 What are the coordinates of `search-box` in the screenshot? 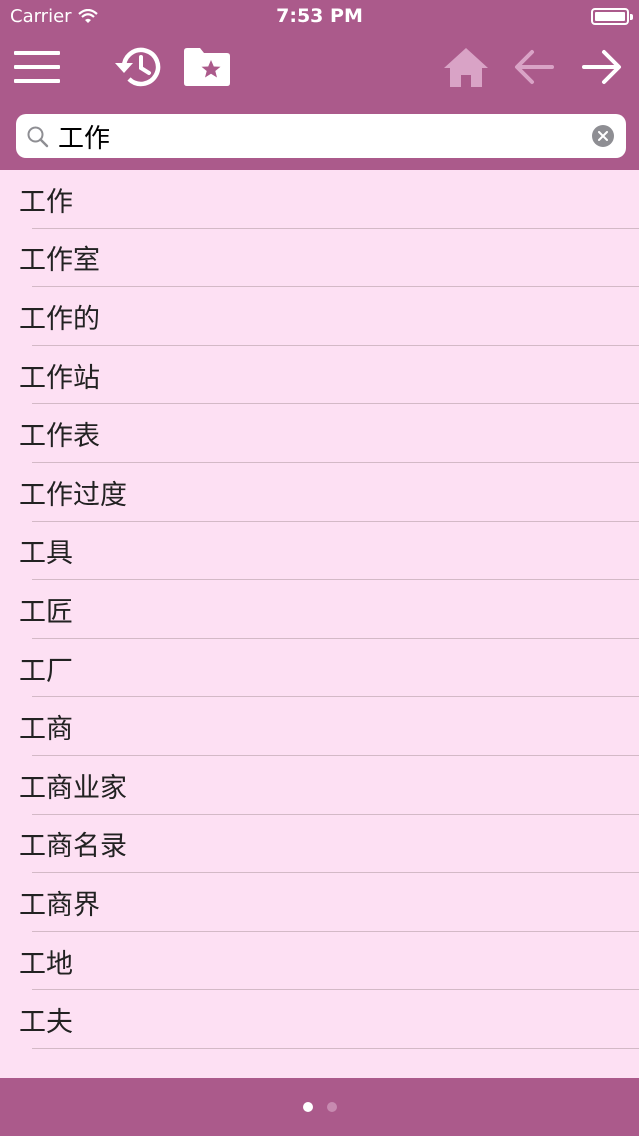 It's located at (321, 136).